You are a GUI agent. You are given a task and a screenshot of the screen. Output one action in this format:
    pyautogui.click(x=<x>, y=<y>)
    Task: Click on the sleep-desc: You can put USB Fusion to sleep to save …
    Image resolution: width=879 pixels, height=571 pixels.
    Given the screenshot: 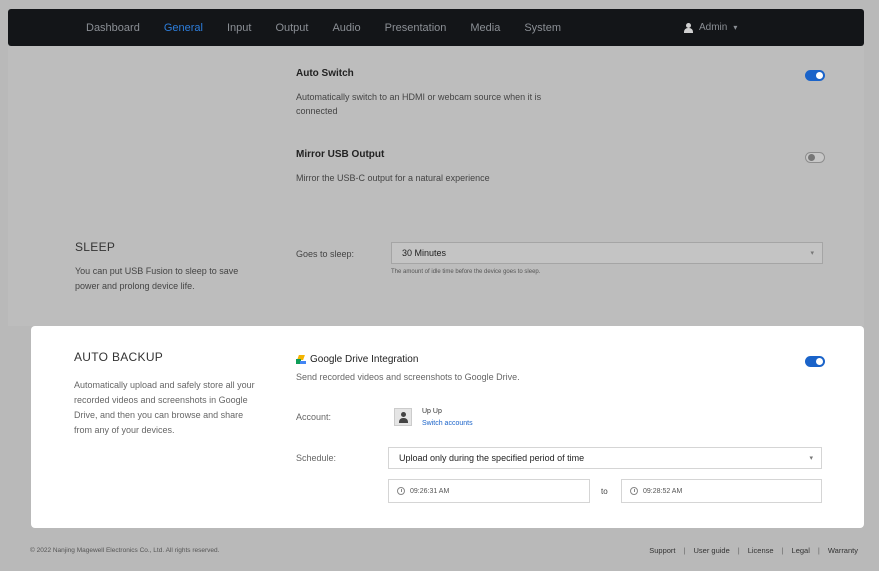 What is the action you would take?
    pyautogui.click(x=157, y=278)
    